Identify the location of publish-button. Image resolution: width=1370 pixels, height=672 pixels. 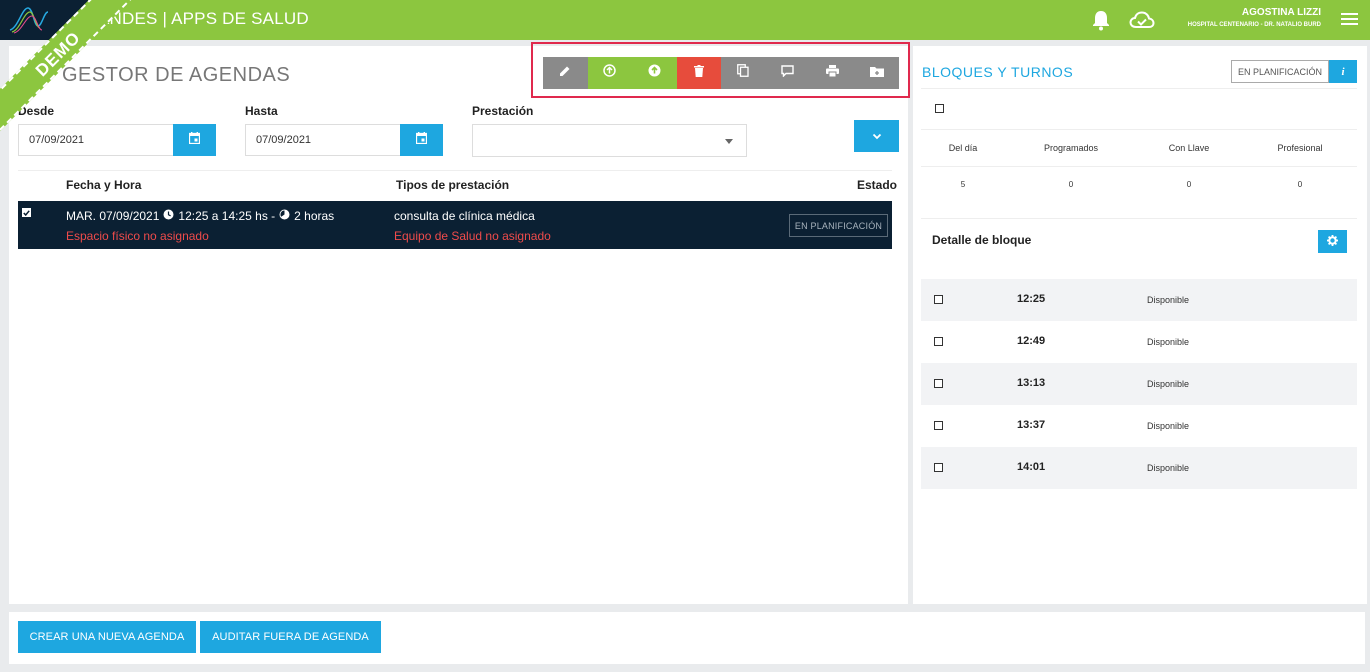
(609, 73).